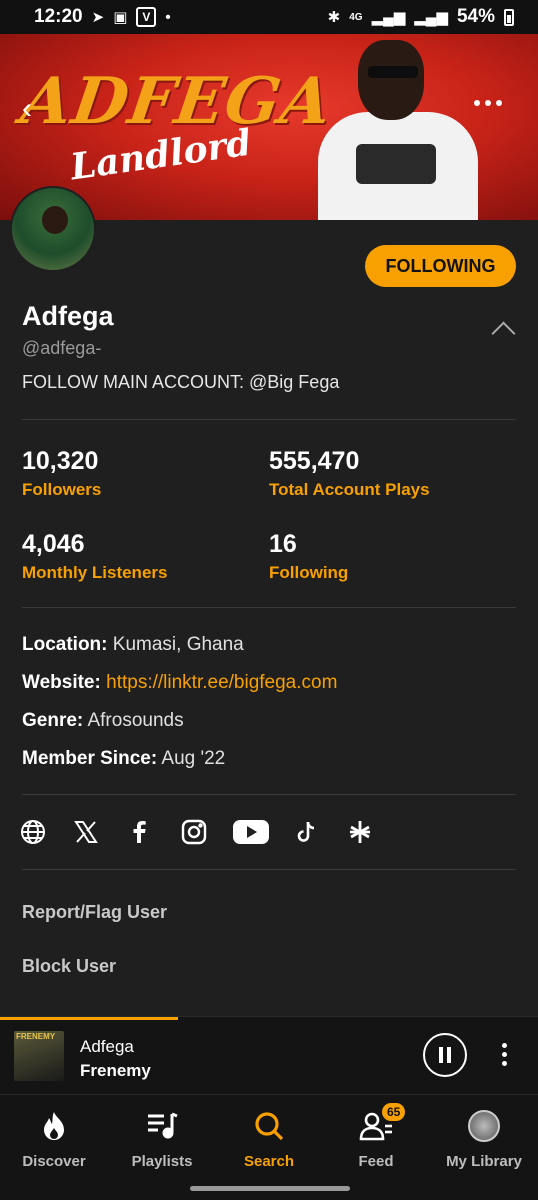  Describe the element at coordinates (509, 17) in the screenshot. I see `battery-icon` at that location.